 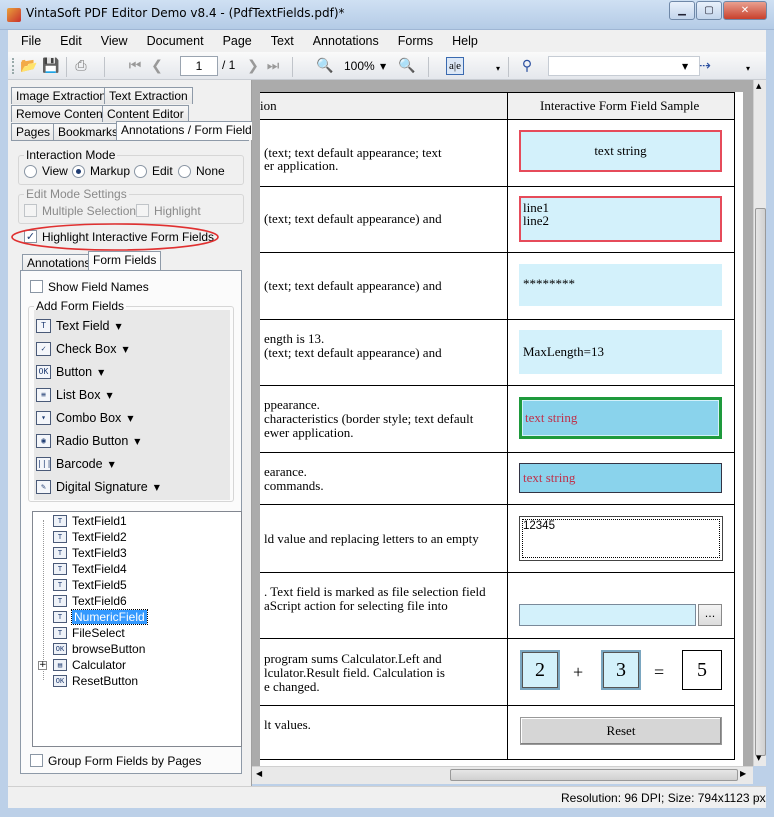 What do you see at coordinates (30, 210) in the screenshot?
I see `multiple-selection-checkbox` at bounding box center [30, 210].